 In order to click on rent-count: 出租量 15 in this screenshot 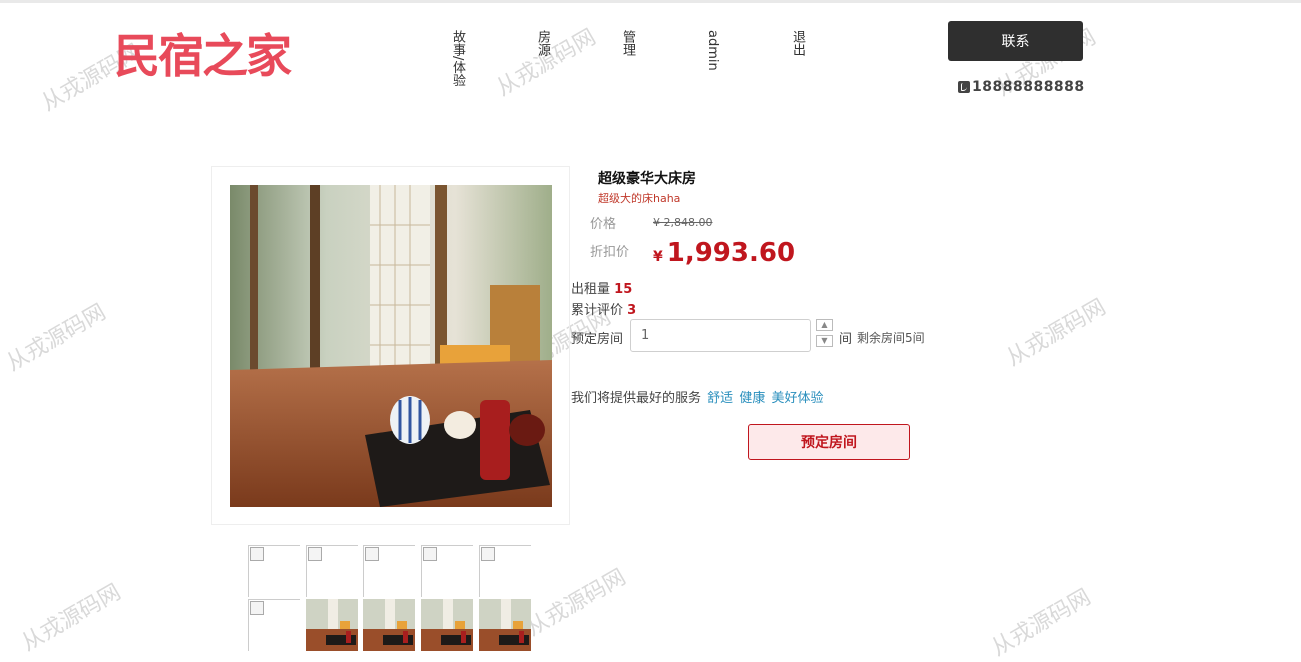, I will do `click(601, 287)`.